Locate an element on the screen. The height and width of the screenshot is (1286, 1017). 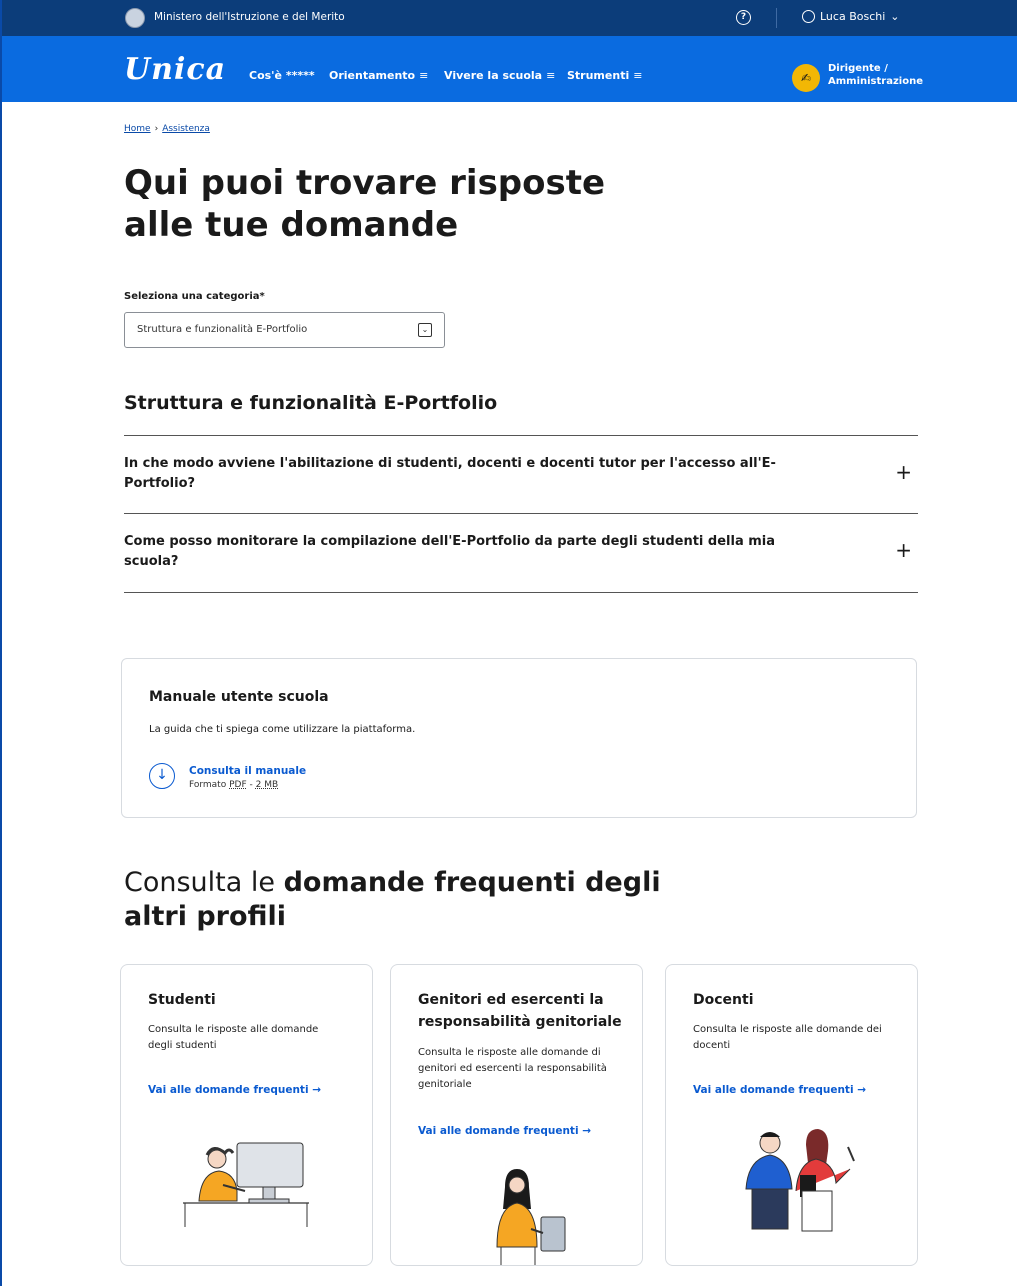
chevron-right-icon: › is located at coordinates (156, 129).